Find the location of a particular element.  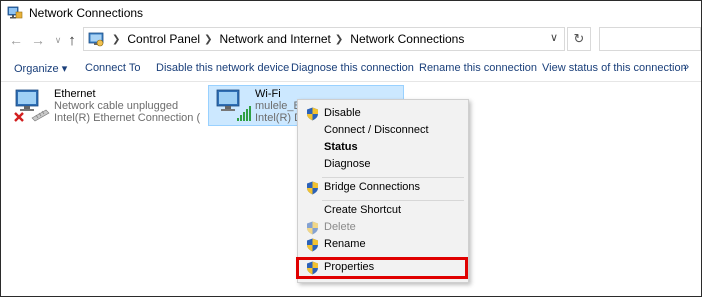

menu-item-bridge-connections: Bridge Connections is located at coordinates (383, 188).